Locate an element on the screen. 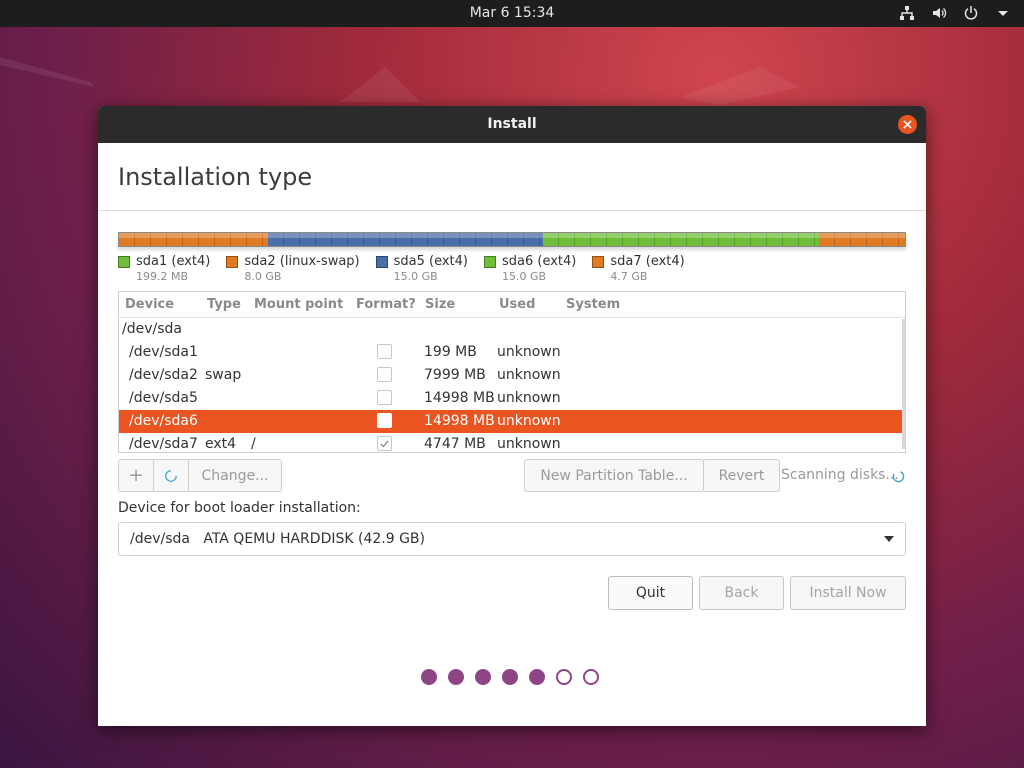  partition-segment-sda2 is located at coordinates (406, 239).